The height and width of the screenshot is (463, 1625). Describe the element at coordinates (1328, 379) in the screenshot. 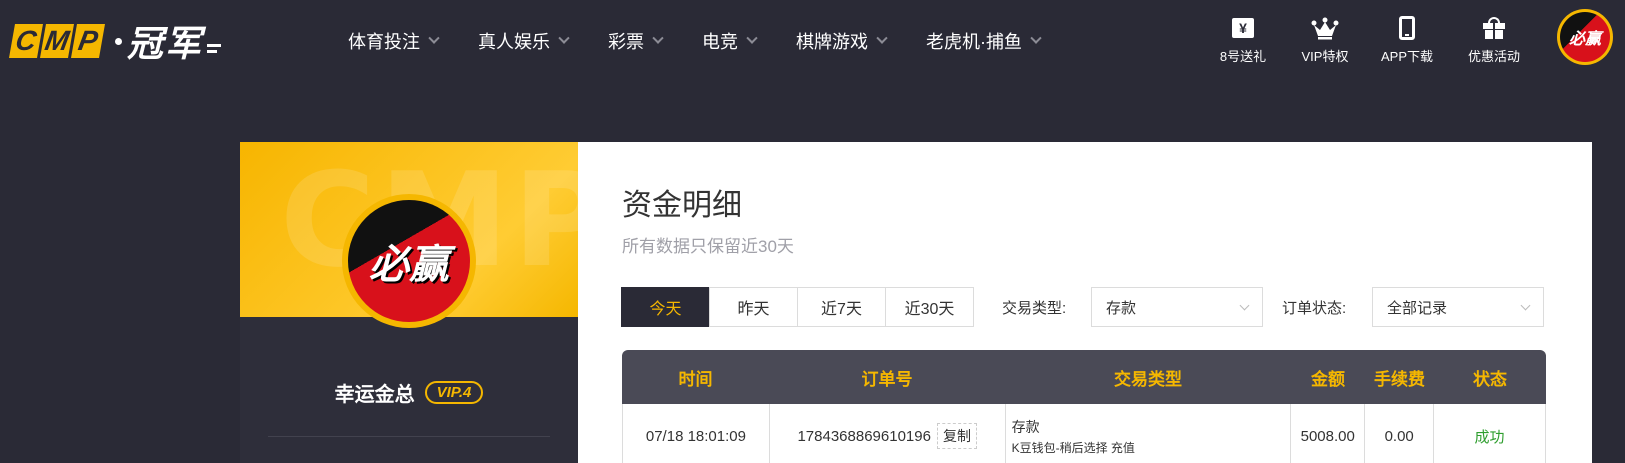

I see `column-header-amount: 金额` at that location.